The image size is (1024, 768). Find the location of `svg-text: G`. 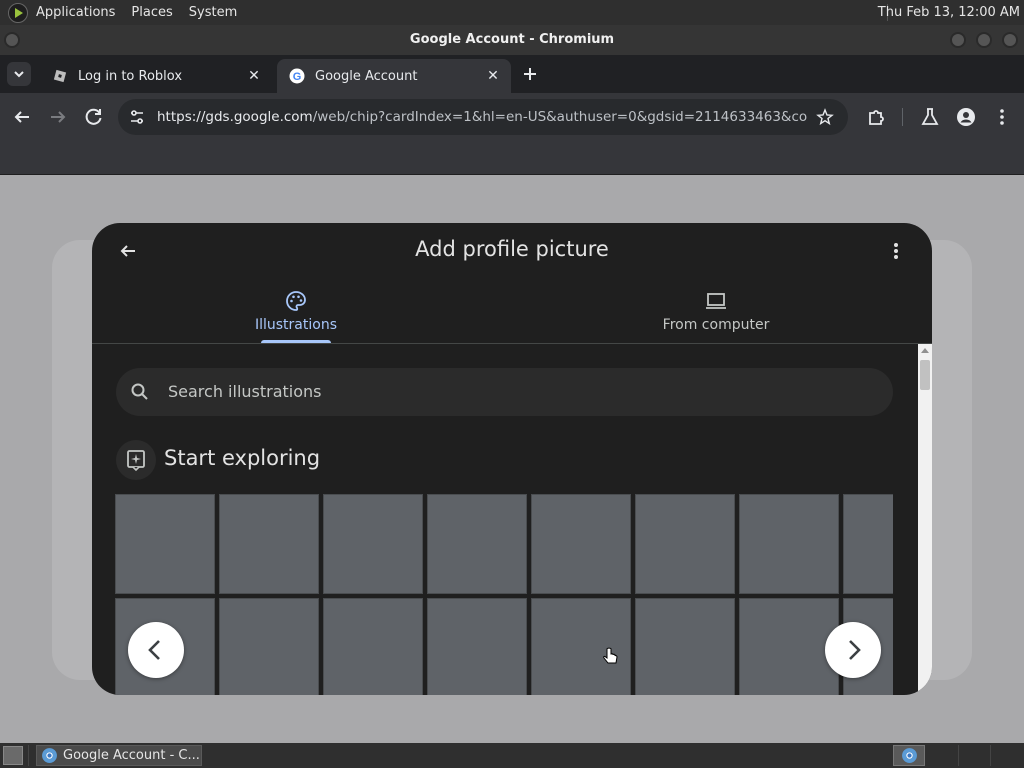

svg-text: G is located at coordinates (297, 77).